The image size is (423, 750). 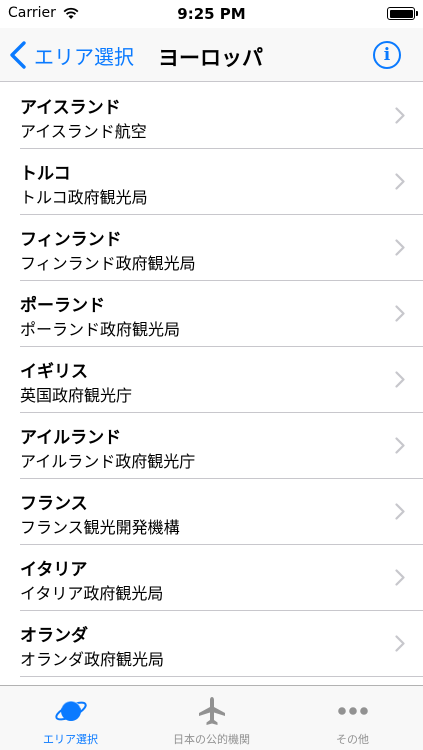 I want to click on list-item-subtitle: アイルランド政府観光庁, so click(x=108, y=461).